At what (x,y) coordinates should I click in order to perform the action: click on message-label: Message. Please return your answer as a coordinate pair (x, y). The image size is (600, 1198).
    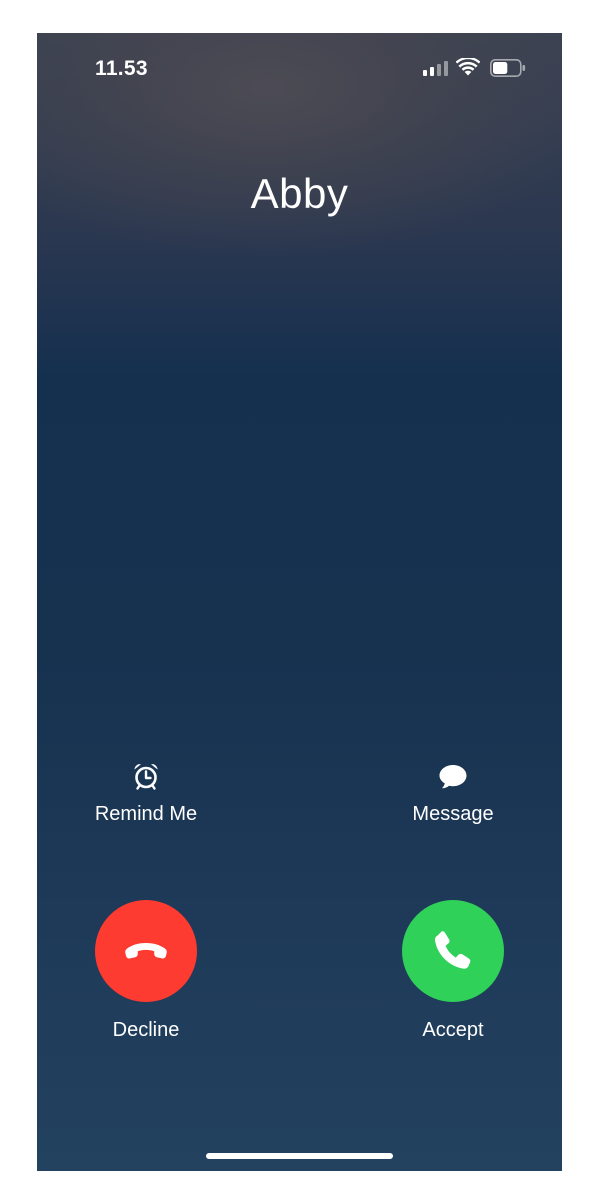
    Looking at the image, I should click on (453, 814).